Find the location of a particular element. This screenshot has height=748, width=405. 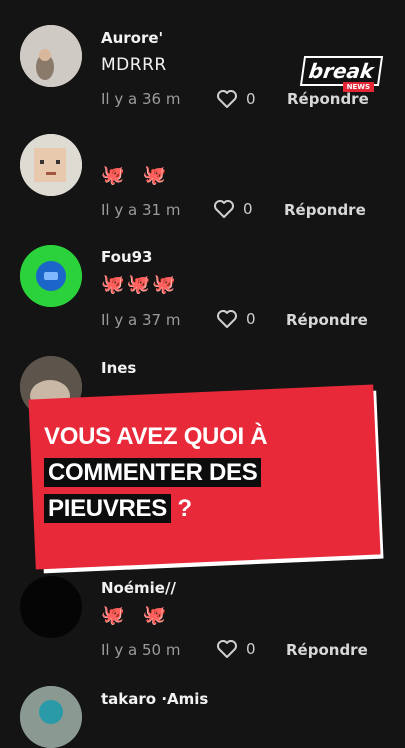

comment-timestamp: Il y a 37 m is located at coordinates (141, 320).